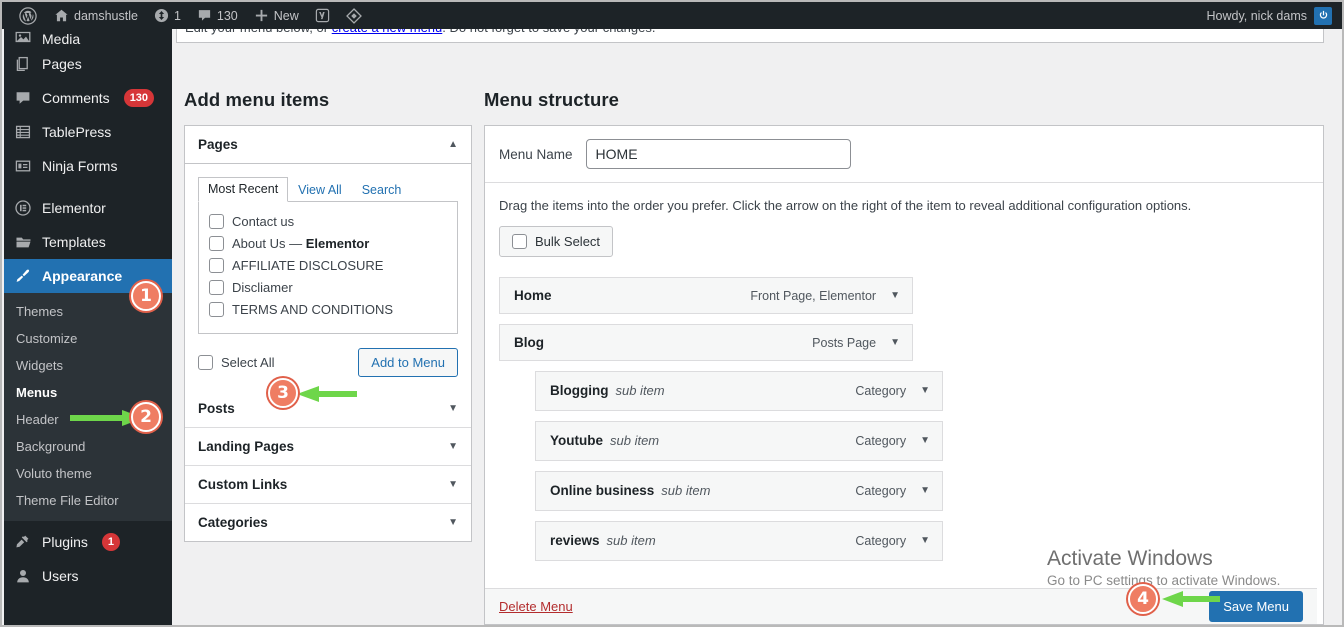 This screenshot has height=627, width=1344. I want to click on plugins-count-badge: 1, so click(111, 542).